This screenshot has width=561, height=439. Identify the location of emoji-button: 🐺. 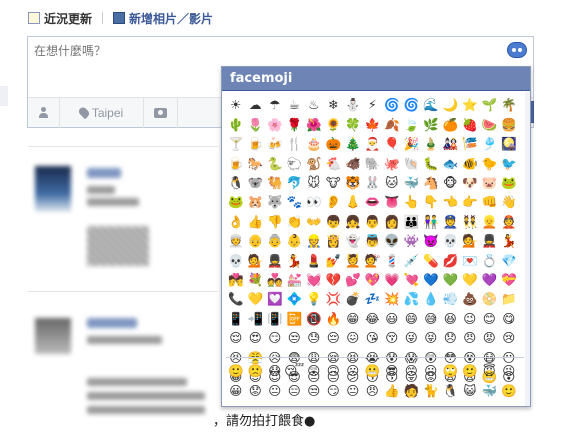
(275, 202).